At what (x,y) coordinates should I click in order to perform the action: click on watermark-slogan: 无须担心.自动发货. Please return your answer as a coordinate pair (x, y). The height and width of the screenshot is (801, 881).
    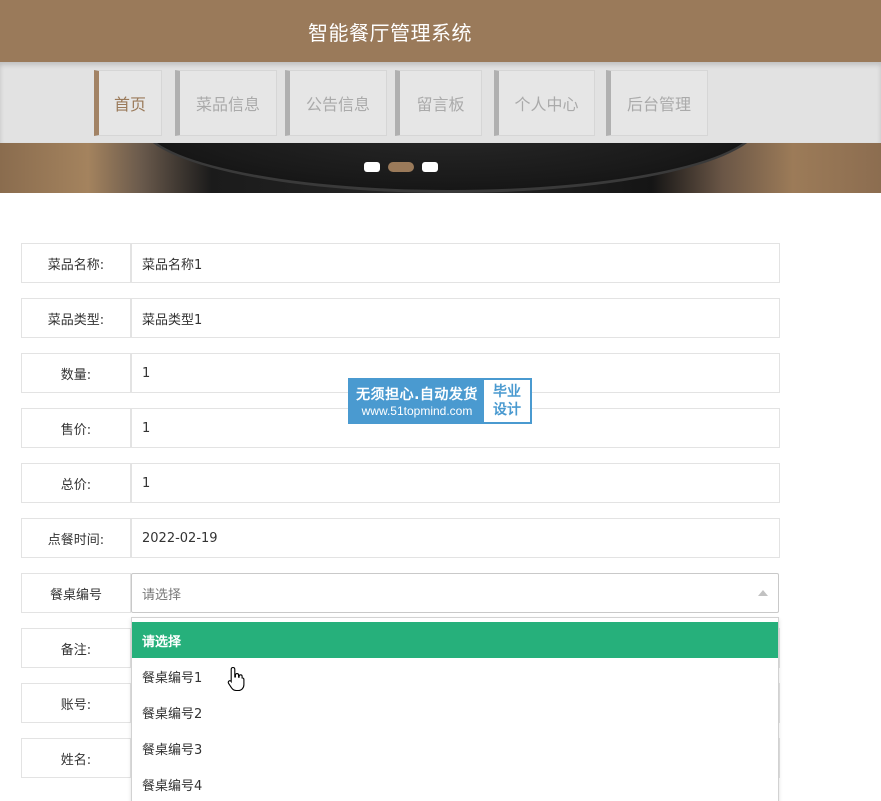
    Looking at the image, I should click on (417, 395).